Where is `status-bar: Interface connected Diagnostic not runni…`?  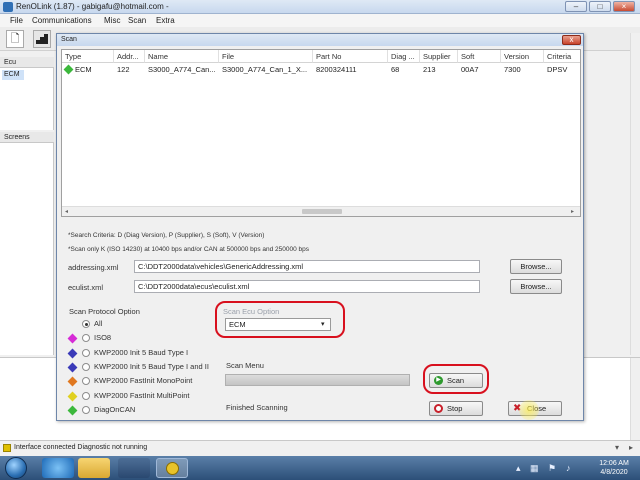
status-bar: Interface connected Diagnostic not runni… is located at coordinates (320, 448).